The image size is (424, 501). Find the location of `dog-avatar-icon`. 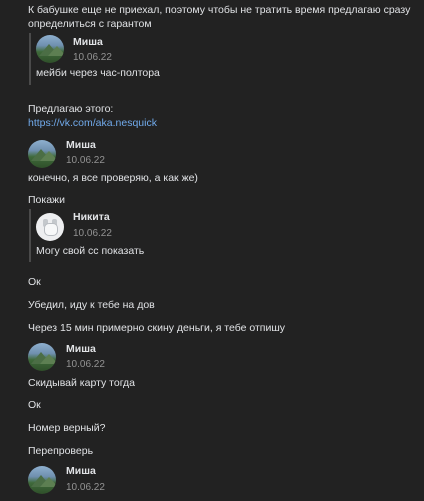

dog-avatar-icon is located at coordinates (50, 227).